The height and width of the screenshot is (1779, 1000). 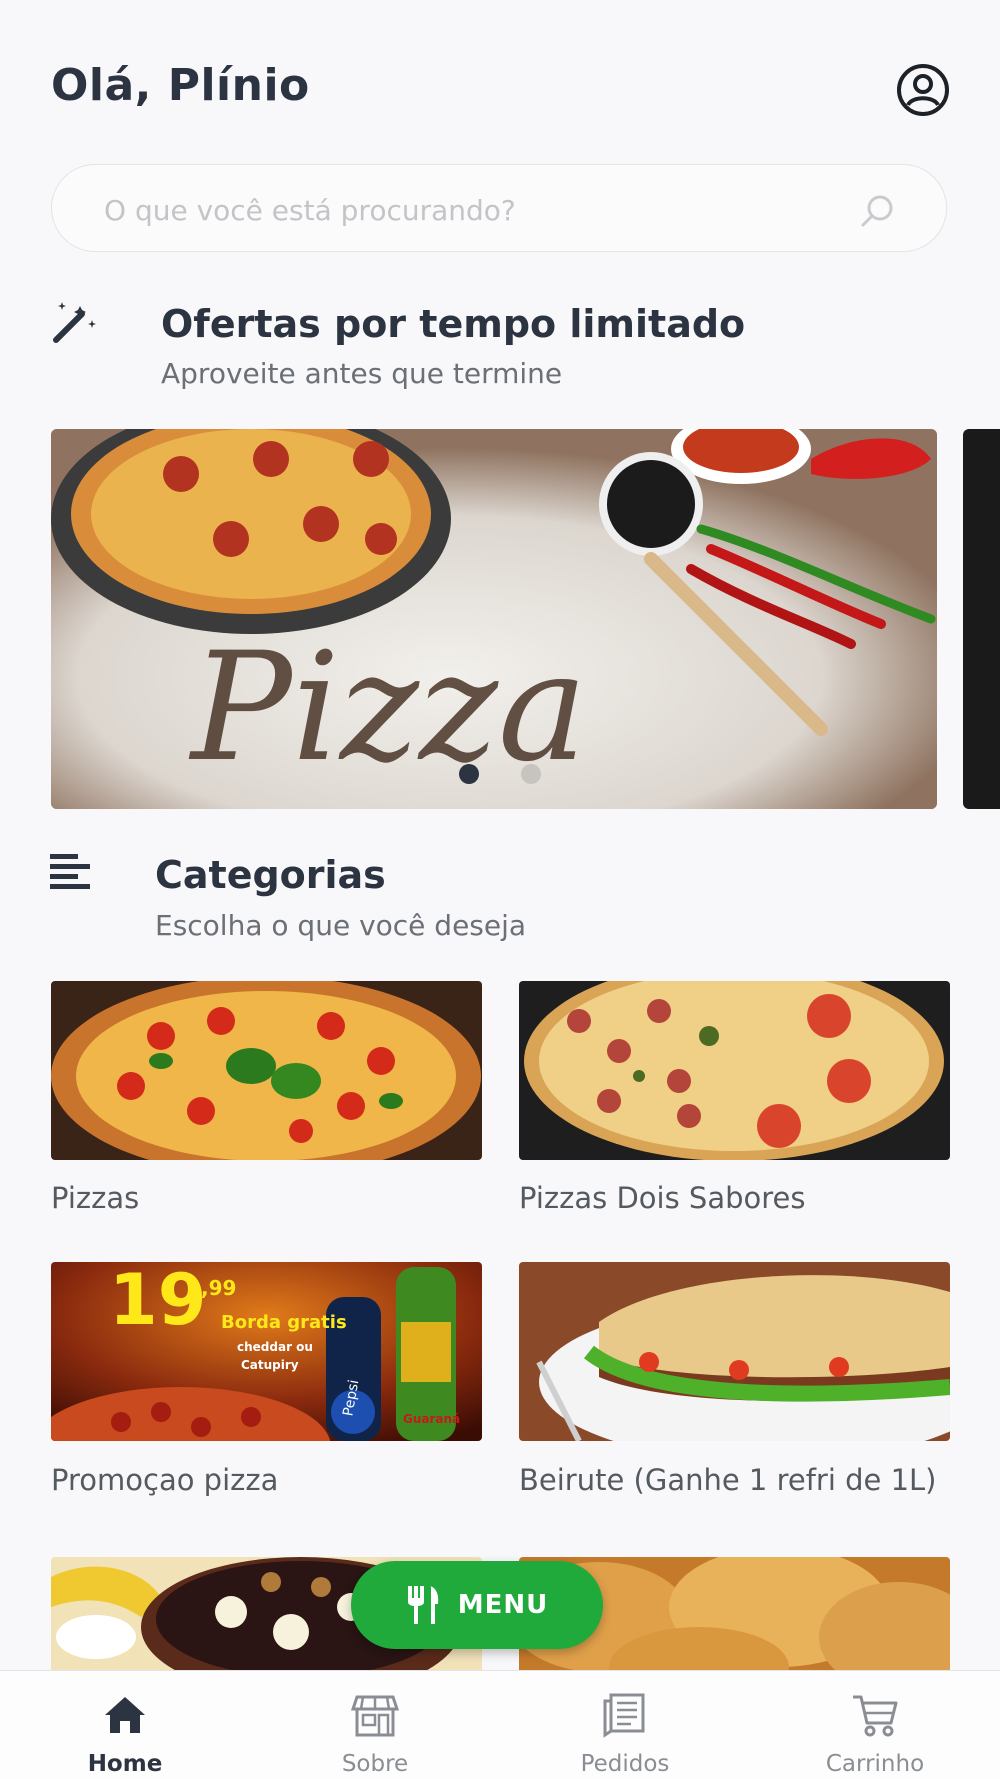 What do you see at coordinates (158, 1301) in the screenshot?
I see `promo-price: 19` at bounding box center [158, 1301].